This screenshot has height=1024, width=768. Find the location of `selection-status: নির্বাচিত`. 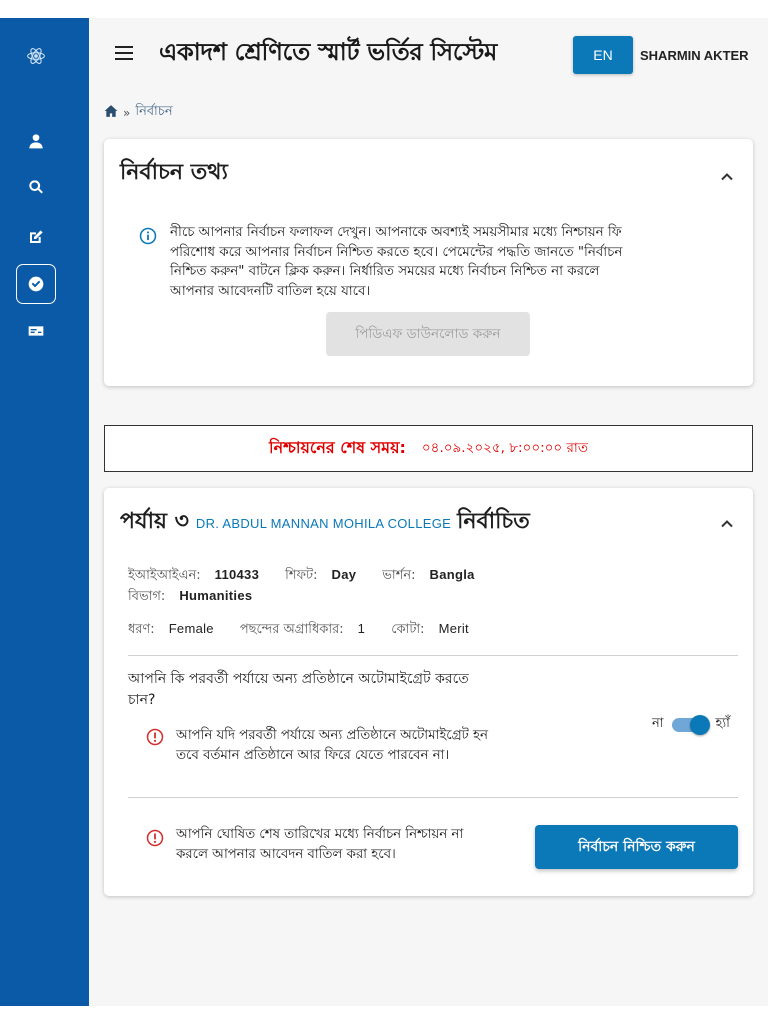

selection-status: নির্বাচিত is located at coordinates (493, 521).